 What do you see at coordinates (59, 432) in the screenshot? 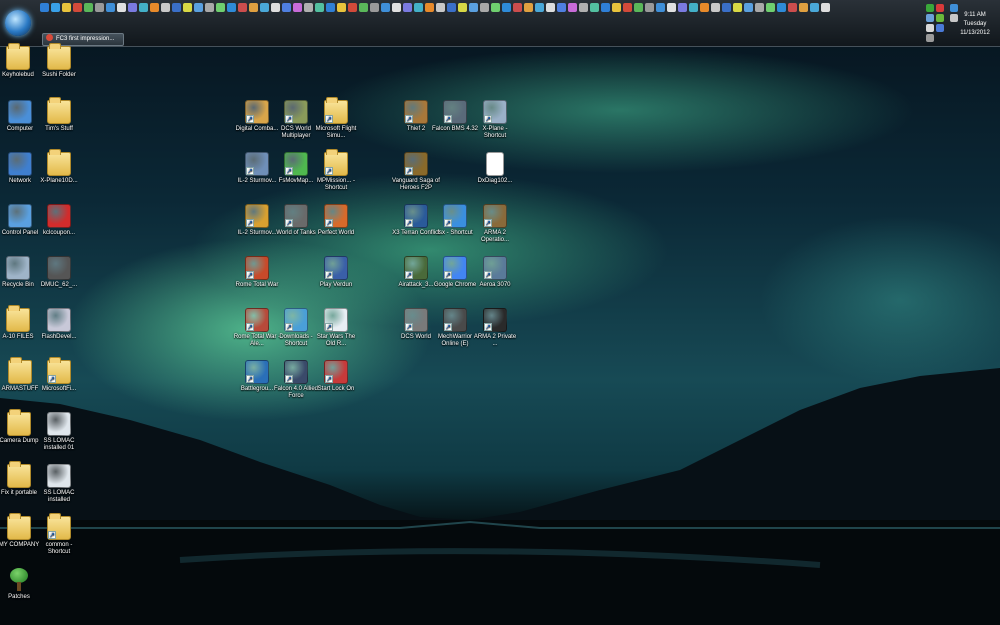
I see `desktop-icon-ss-lomac-01: SS LOMAC installed 01` at bounding box center [59, 432].